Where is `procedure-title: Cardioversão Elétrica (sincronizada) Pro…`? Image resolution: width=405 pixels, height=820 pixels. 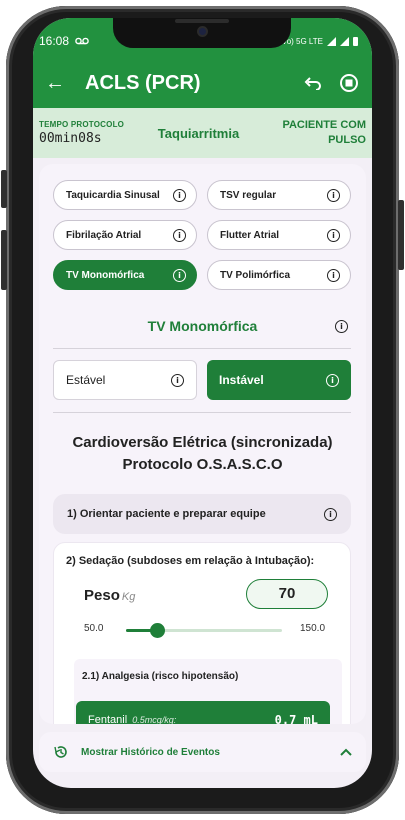
procedure-title: Cardioversão Elétrica (sincronizada) Pro… is located at coordinates (202, 454).